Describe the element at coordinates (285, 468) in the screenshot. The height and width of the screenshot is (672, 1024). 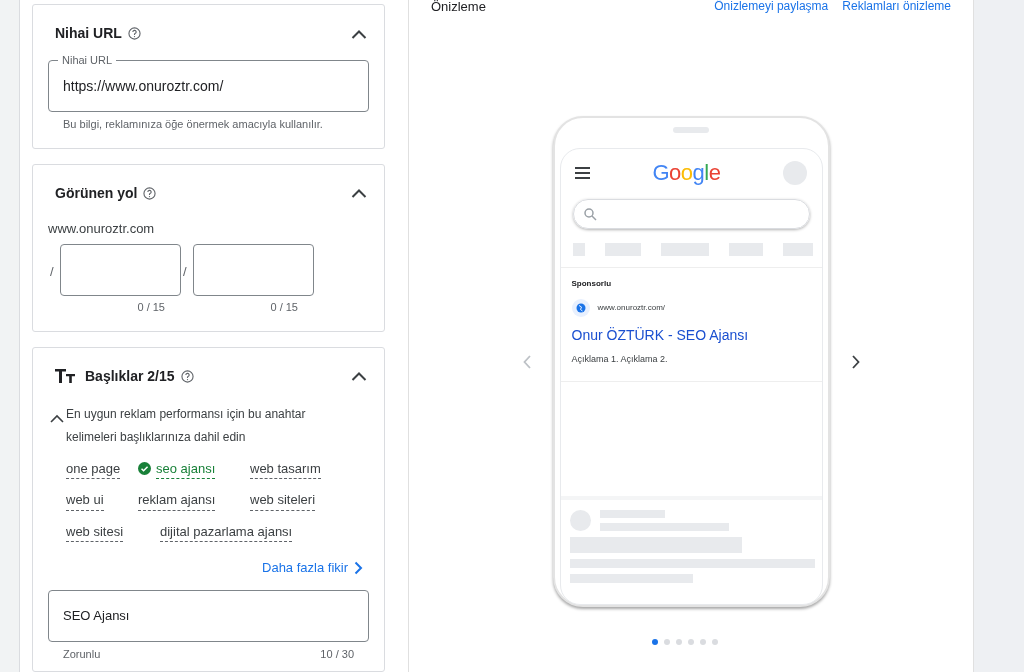
I see `keyword-chip: web tasarım` at that location.